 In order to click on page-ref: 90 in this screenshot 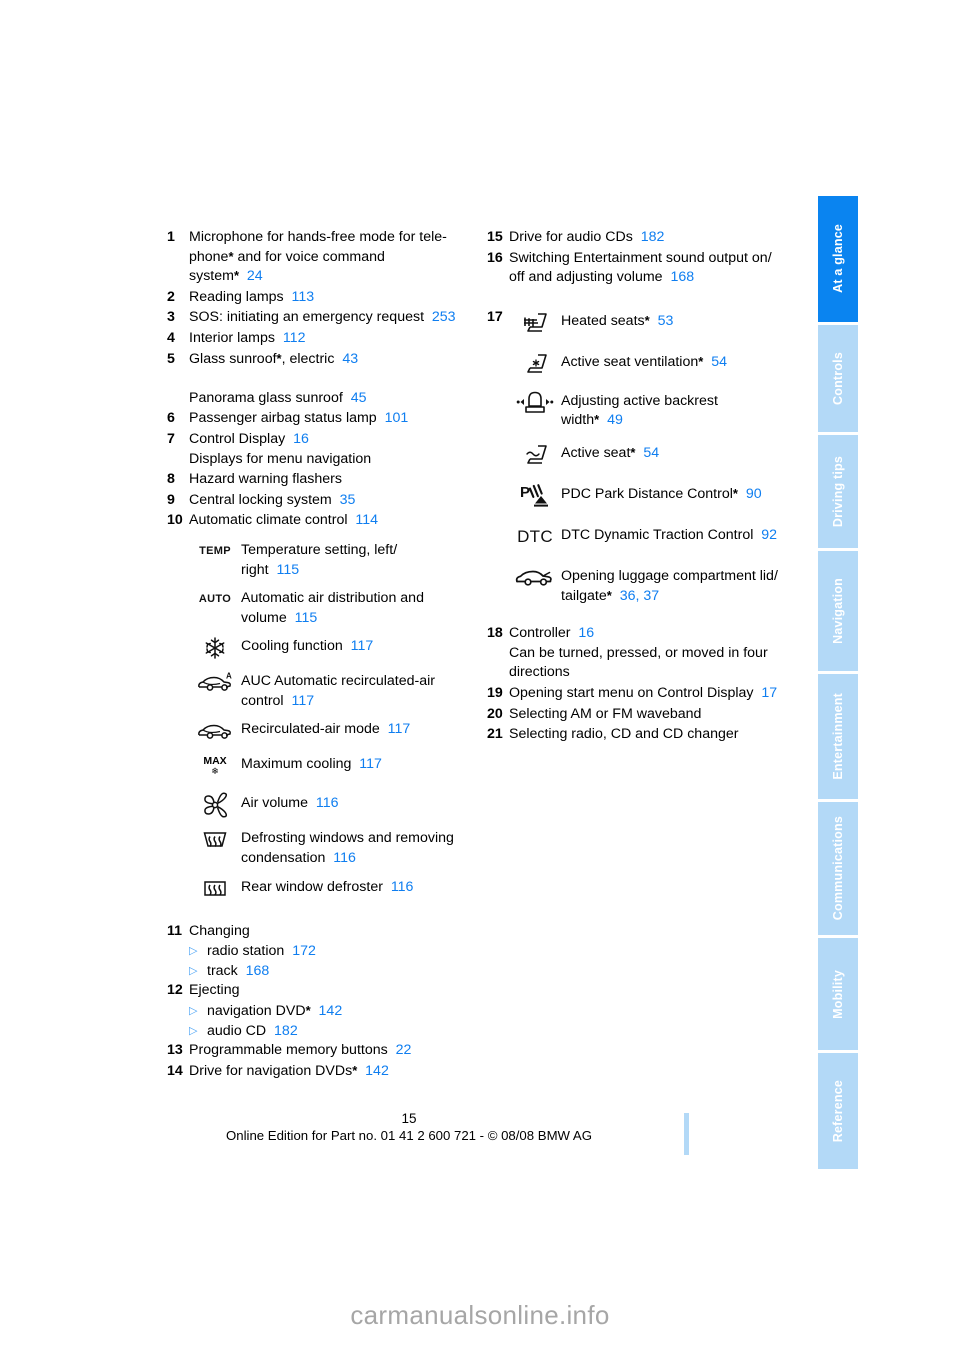, I will do `click(754, 494)`.